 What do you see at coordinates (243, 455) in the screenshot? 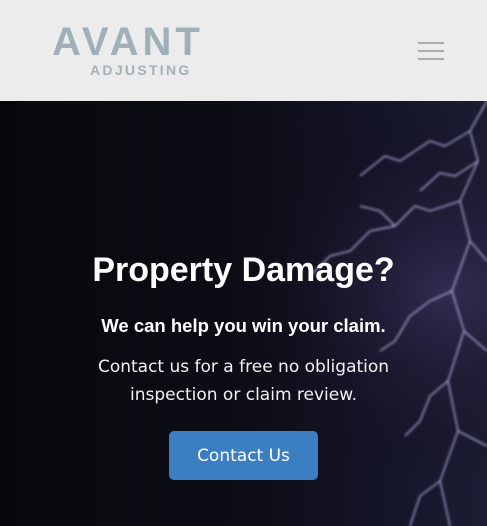
I see `contact-us-button: Contact Us` at bounding box center [243, 455].